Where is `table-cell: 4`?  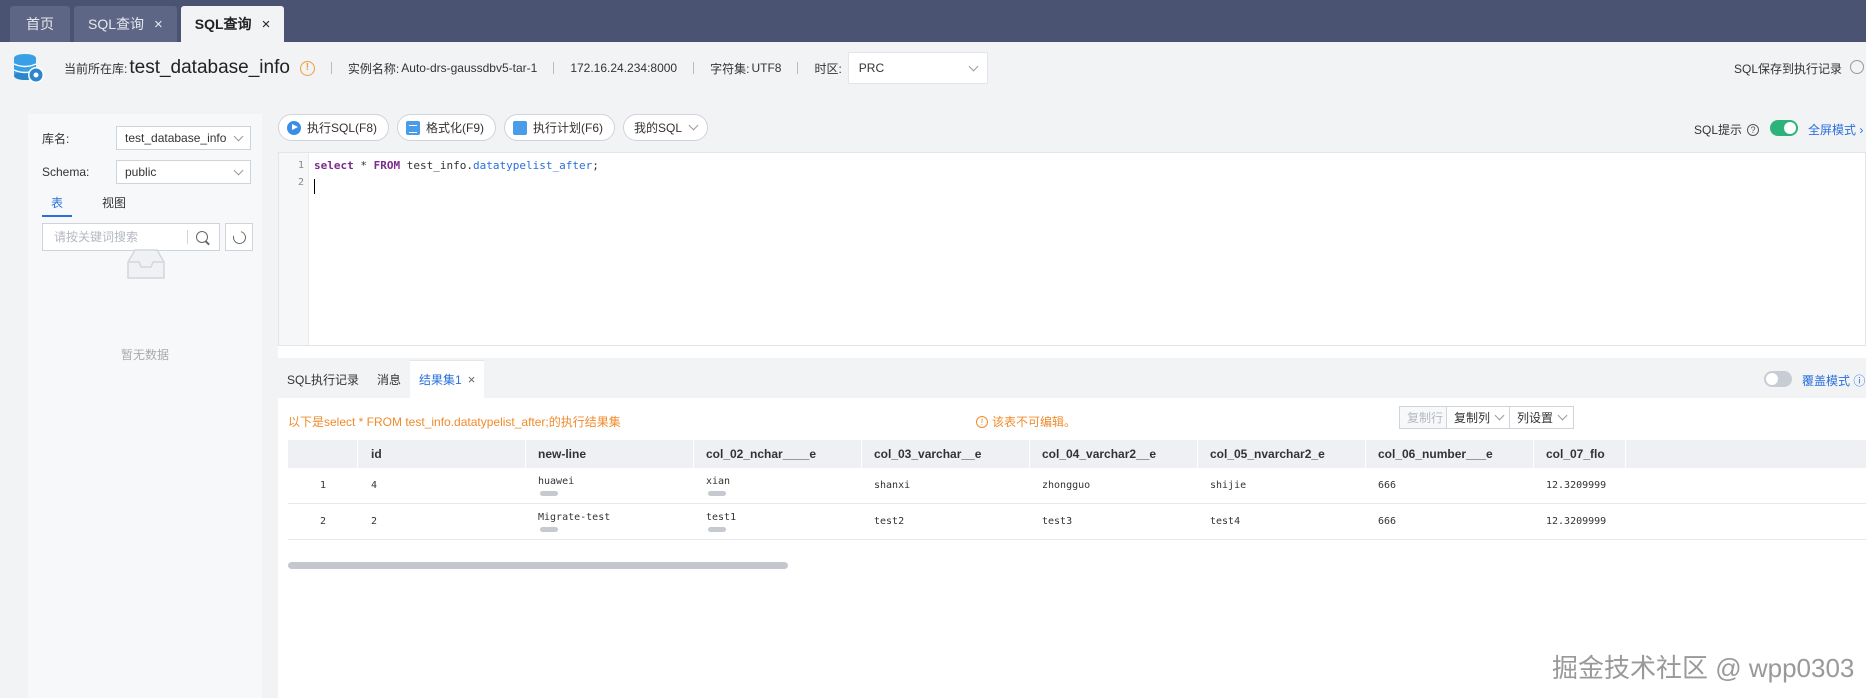
table-cell: 4 is located at coordinates (442, 485).